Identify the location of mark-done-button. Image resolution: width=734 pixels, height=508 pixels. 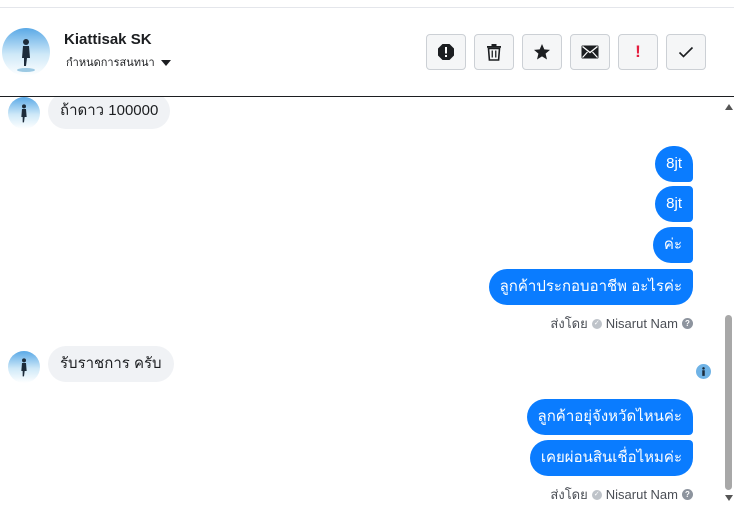
(686, 52).